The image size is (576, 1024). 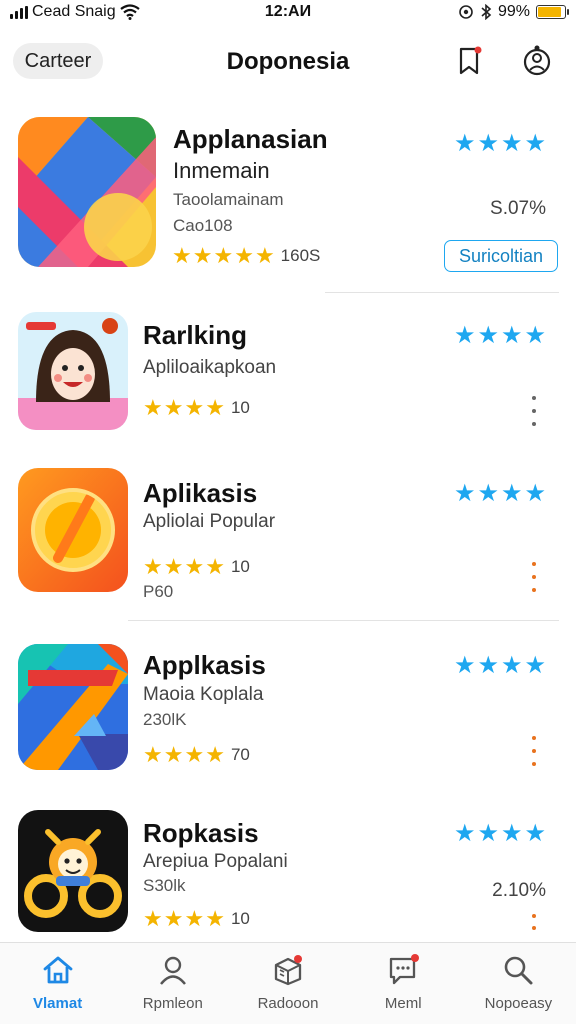 What do you see at coordinates (240, 754) in the screenshot?
I see `rating-count: 70` at bounding box center [240, 754].